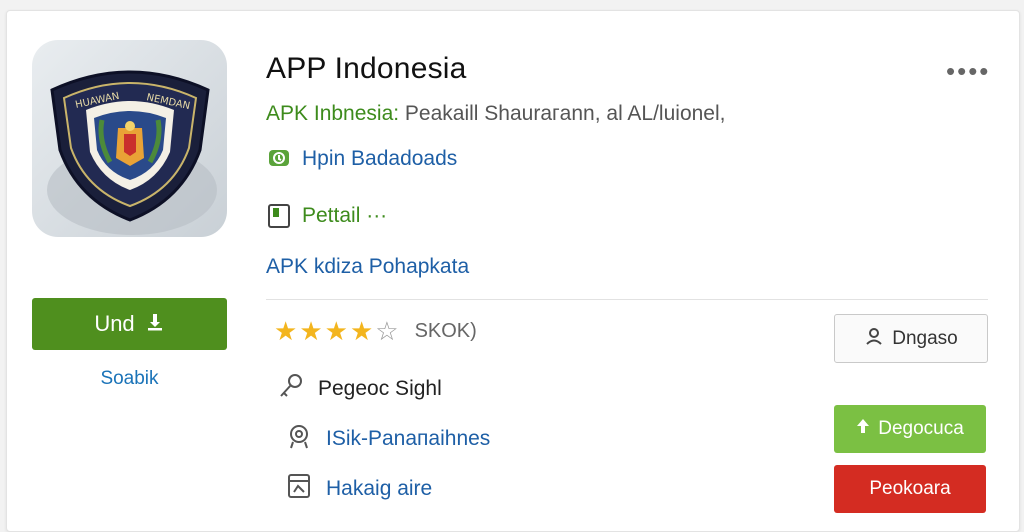 The height and width of the screenshot is (532, 1024). I want to click on rating: ★★★★☆ SKOK), so click(375, 331).